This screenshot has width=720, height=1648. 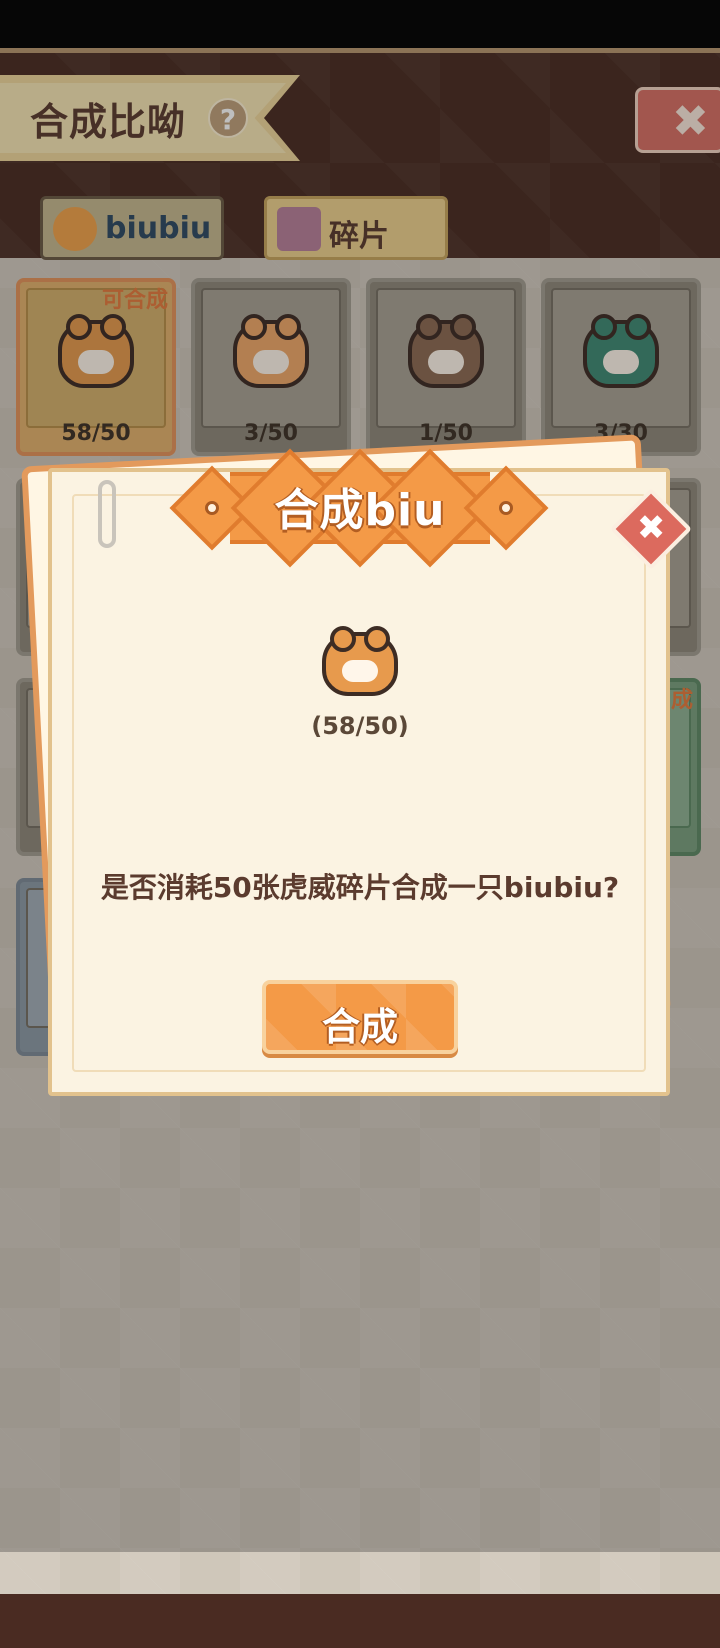 I want to click on footer-bar, so click(x=360, y=1621).